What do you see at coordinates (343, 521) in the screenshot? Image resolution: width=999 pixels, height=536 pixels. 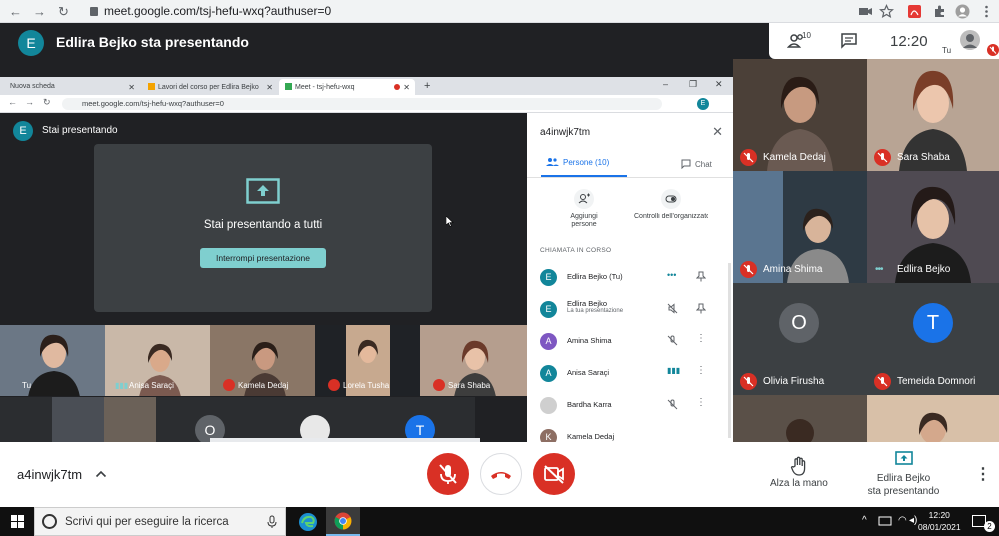 I see `chrome-taskbar-button` at bounding box center [343, 521].